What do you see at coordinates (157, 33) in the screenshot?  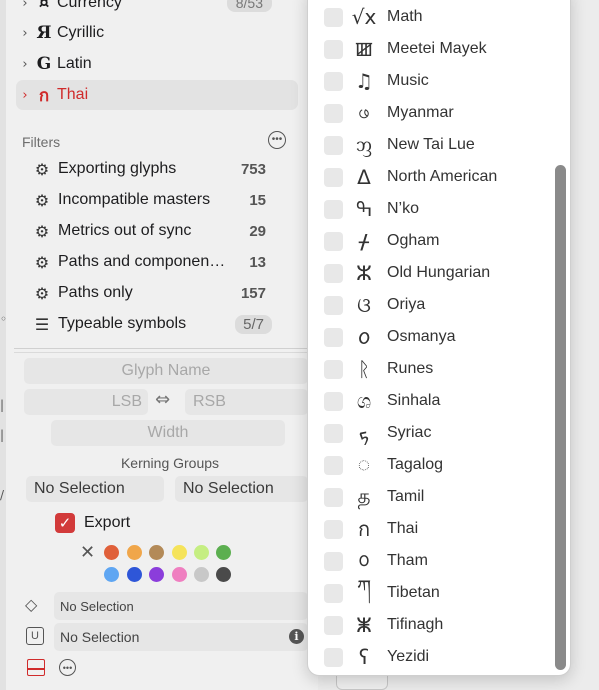 I see `category-cyrillic: › Я Cyrillic` at bounding box center [157, 33].